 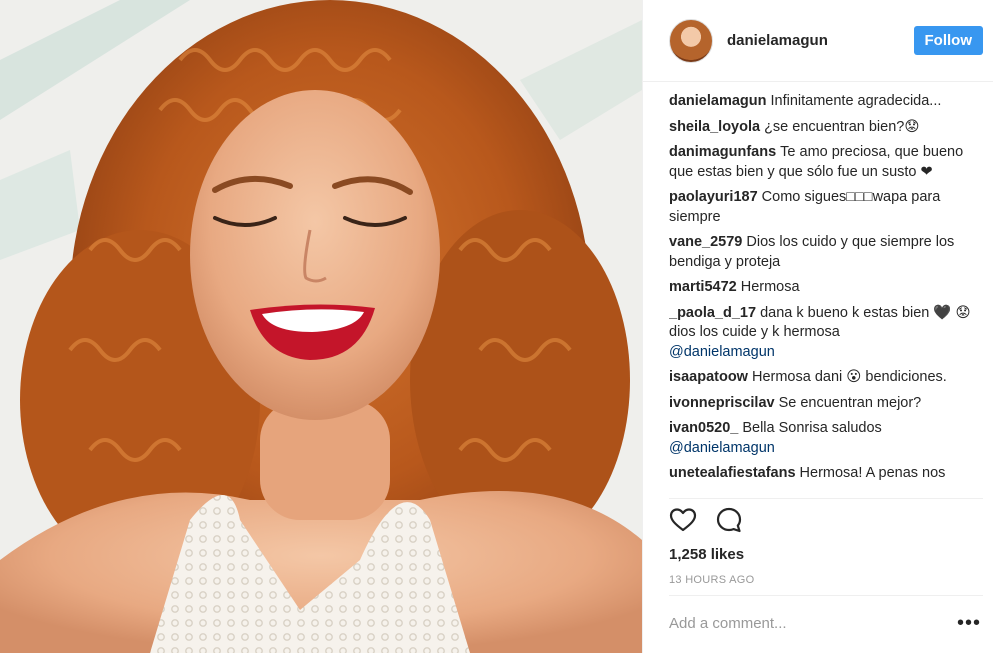 What do you see at coordinates (842, 126) in the screenshot?
I see `comment-text: ¿se encuentran bien?😟` at bounding box center [842, 126].